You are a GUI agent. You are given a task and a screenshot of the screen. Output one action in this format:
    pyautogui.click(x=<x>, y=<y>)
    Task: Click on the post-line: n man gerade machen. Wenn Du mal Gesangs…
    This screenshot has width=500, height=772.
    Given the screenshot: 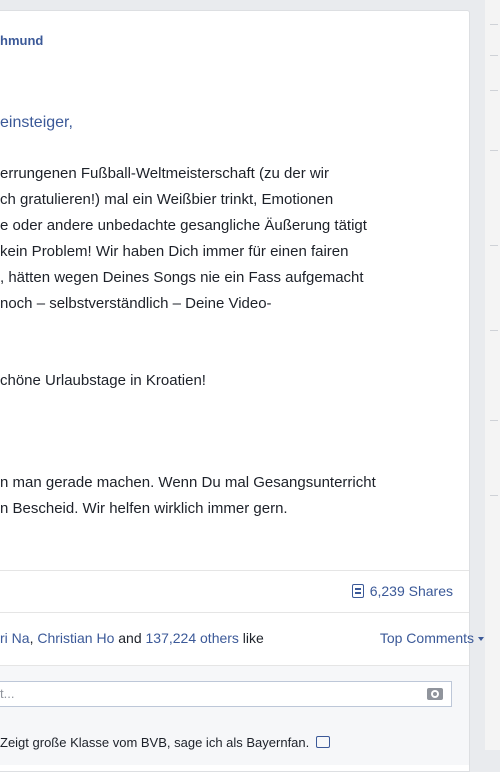 What is the action you would take?
    pyautogui.click(x=188, y=482)
    